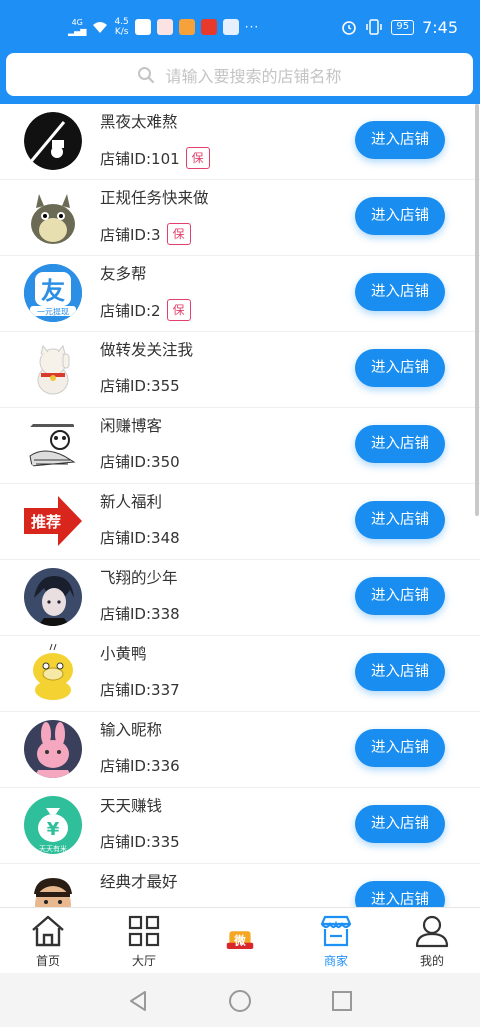  I want to click on nav-mine: 我的, so click(432, 941).